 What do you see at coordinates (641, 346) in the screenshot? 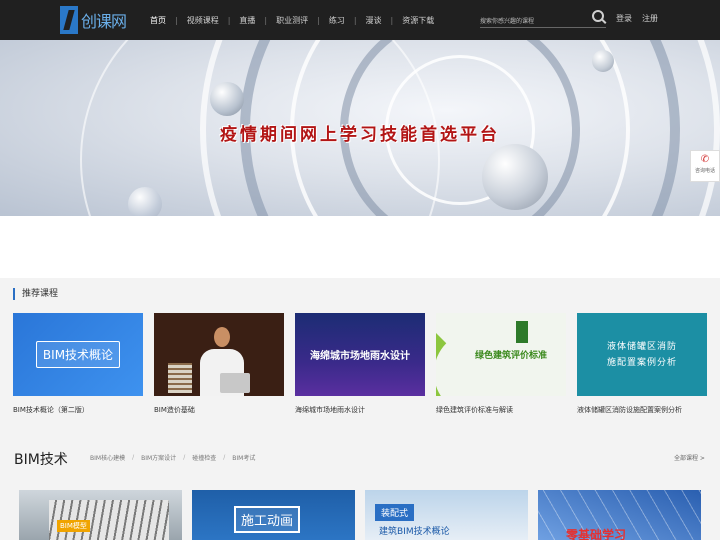
I see `thumb-text-line1: 液体储罐区消防` at bounding box center [641, 346].